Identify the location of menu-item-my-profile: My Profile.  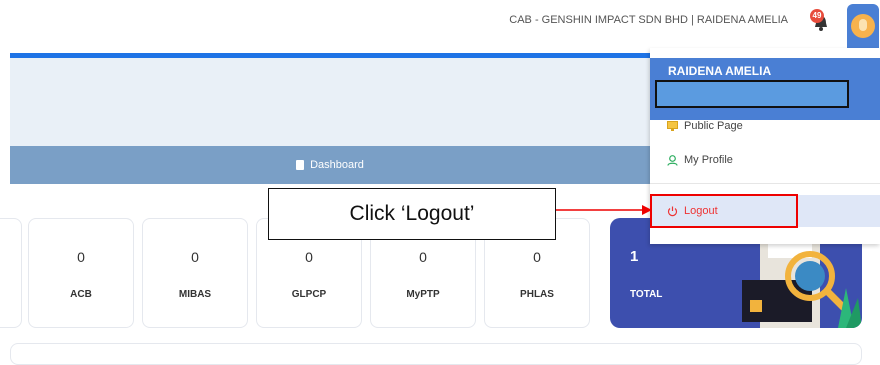
(765, 160).